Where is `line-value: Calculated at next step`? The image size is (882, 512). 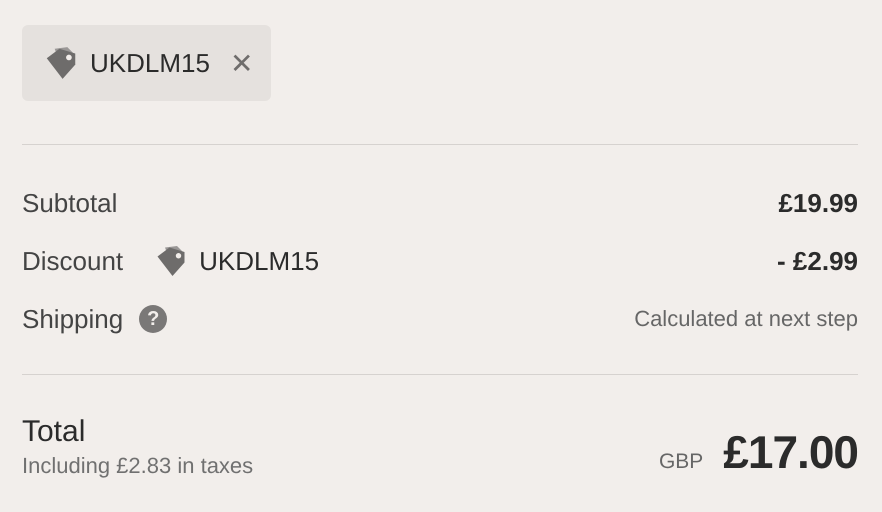
line-value: Calculated at next step is located at coordinates (746, 319).